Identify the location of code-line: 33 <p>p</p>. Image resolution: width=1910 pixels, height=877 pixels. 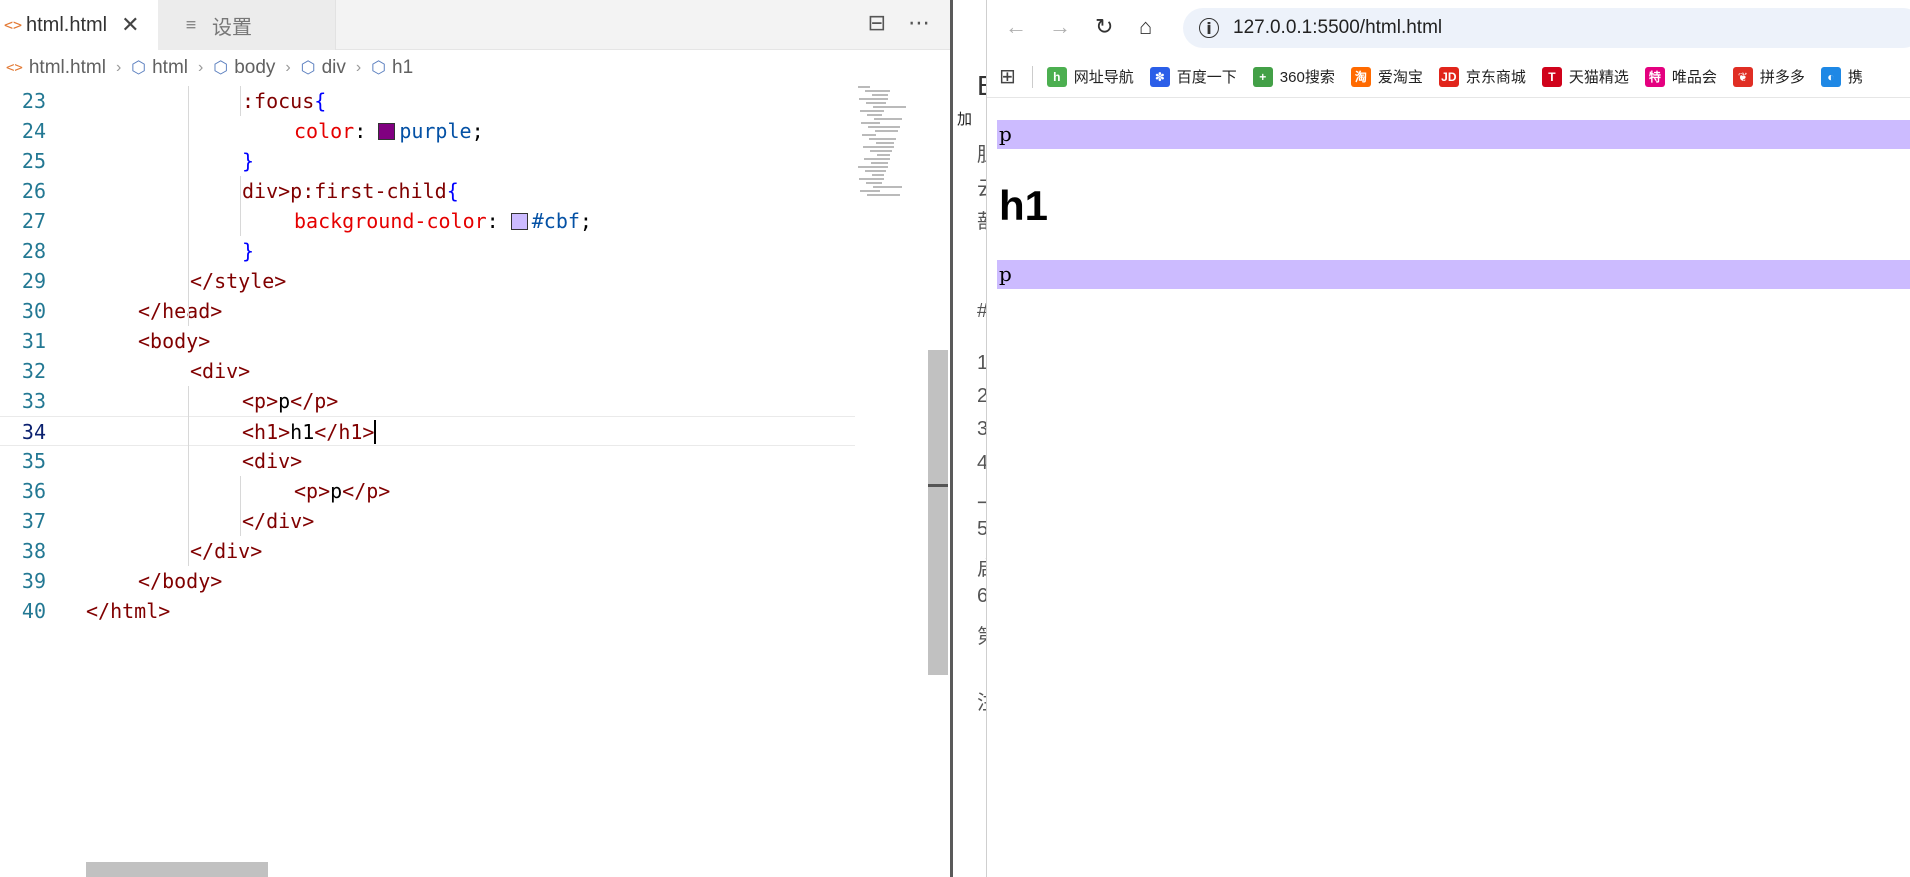
(427, 401).